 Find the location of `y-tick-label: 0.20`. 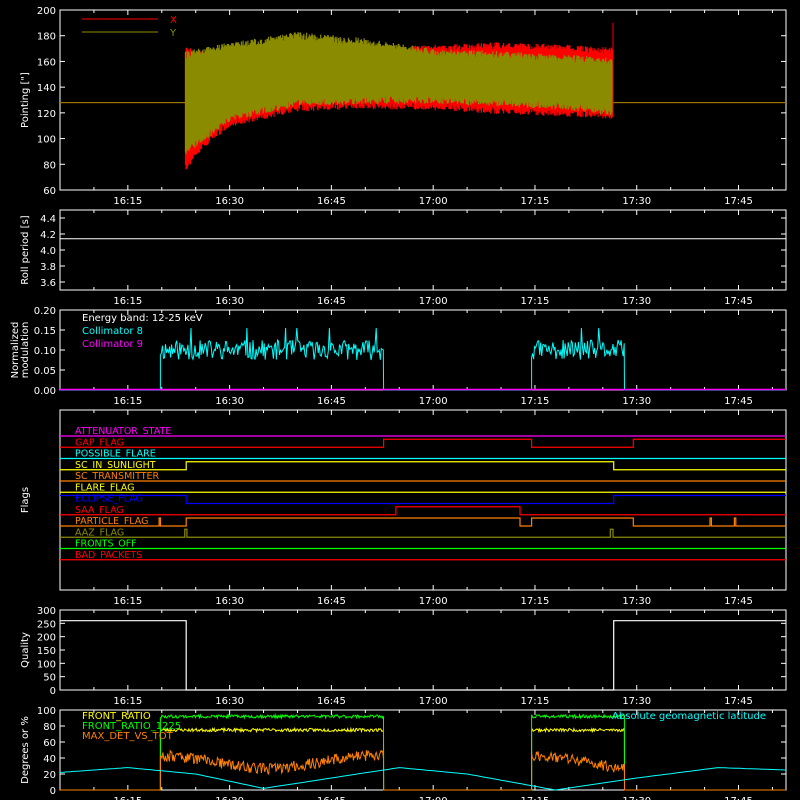

y-tick-label: 0.20 is located at coordinates (45, 311).